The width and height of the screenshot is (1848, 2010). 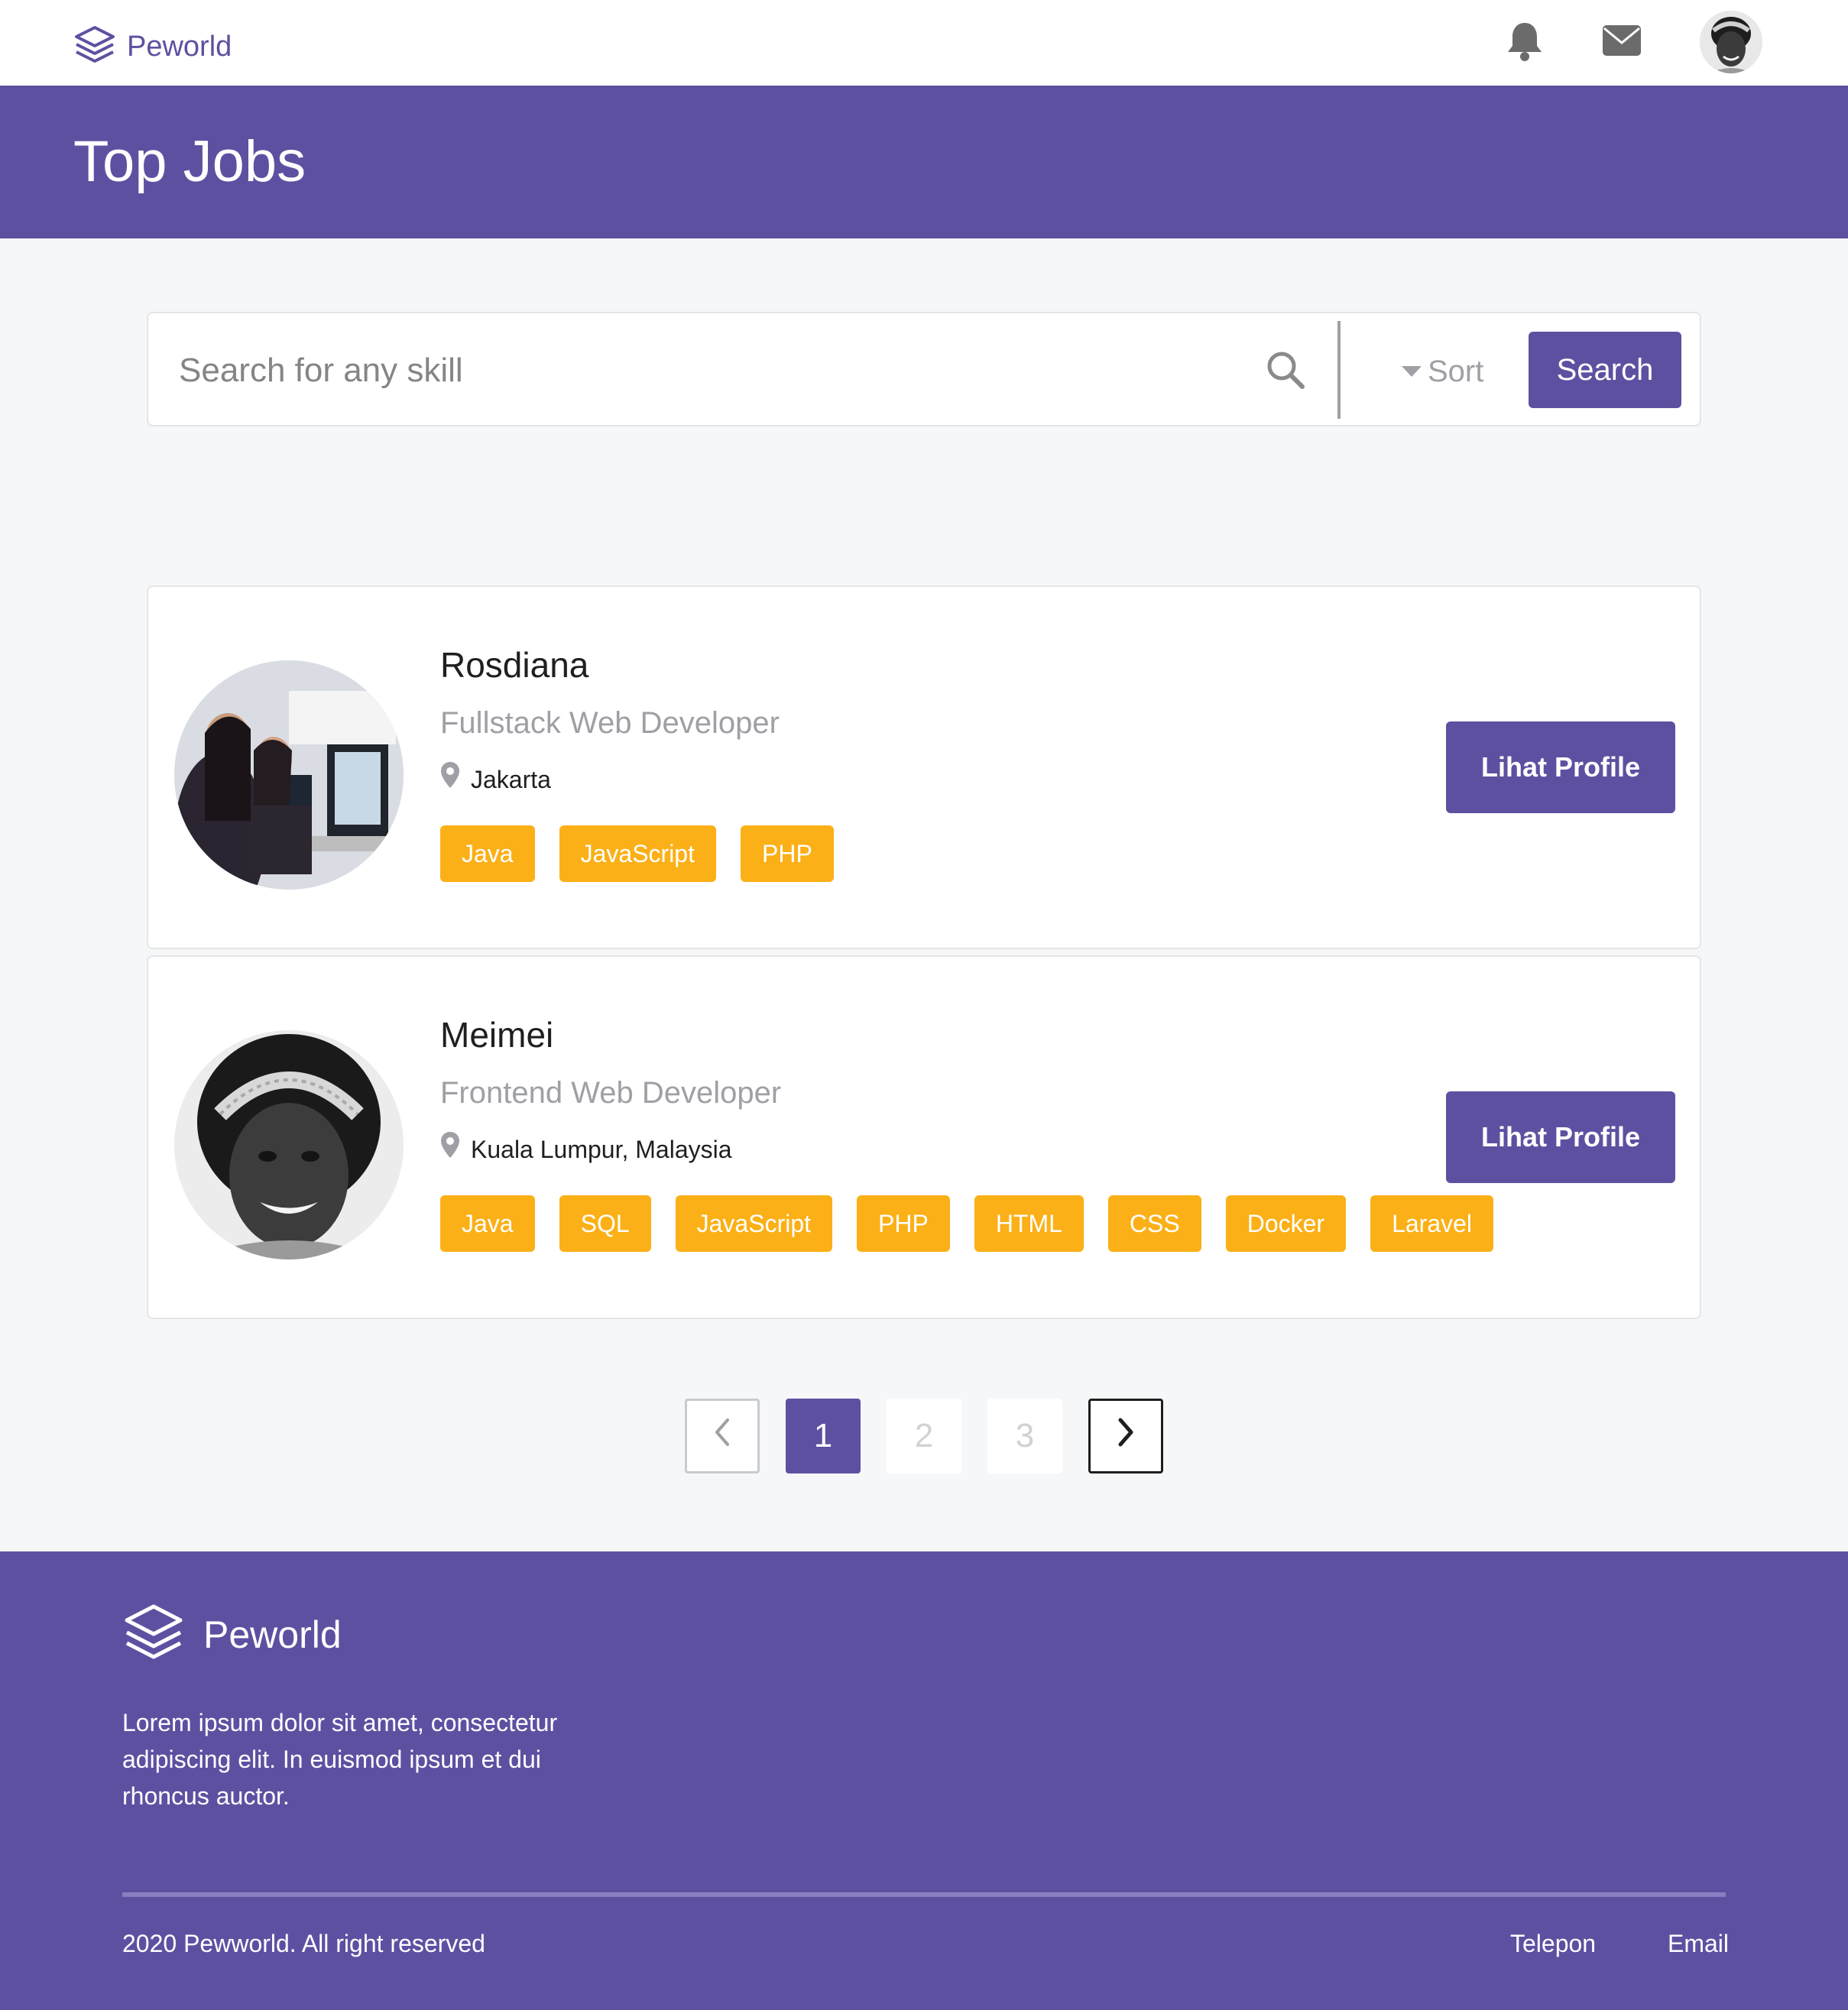 What do you see at coordinates (924, 162) in the screenshot?
I see `page-header-band: Top Jobs` at bounding box center [924, 162].